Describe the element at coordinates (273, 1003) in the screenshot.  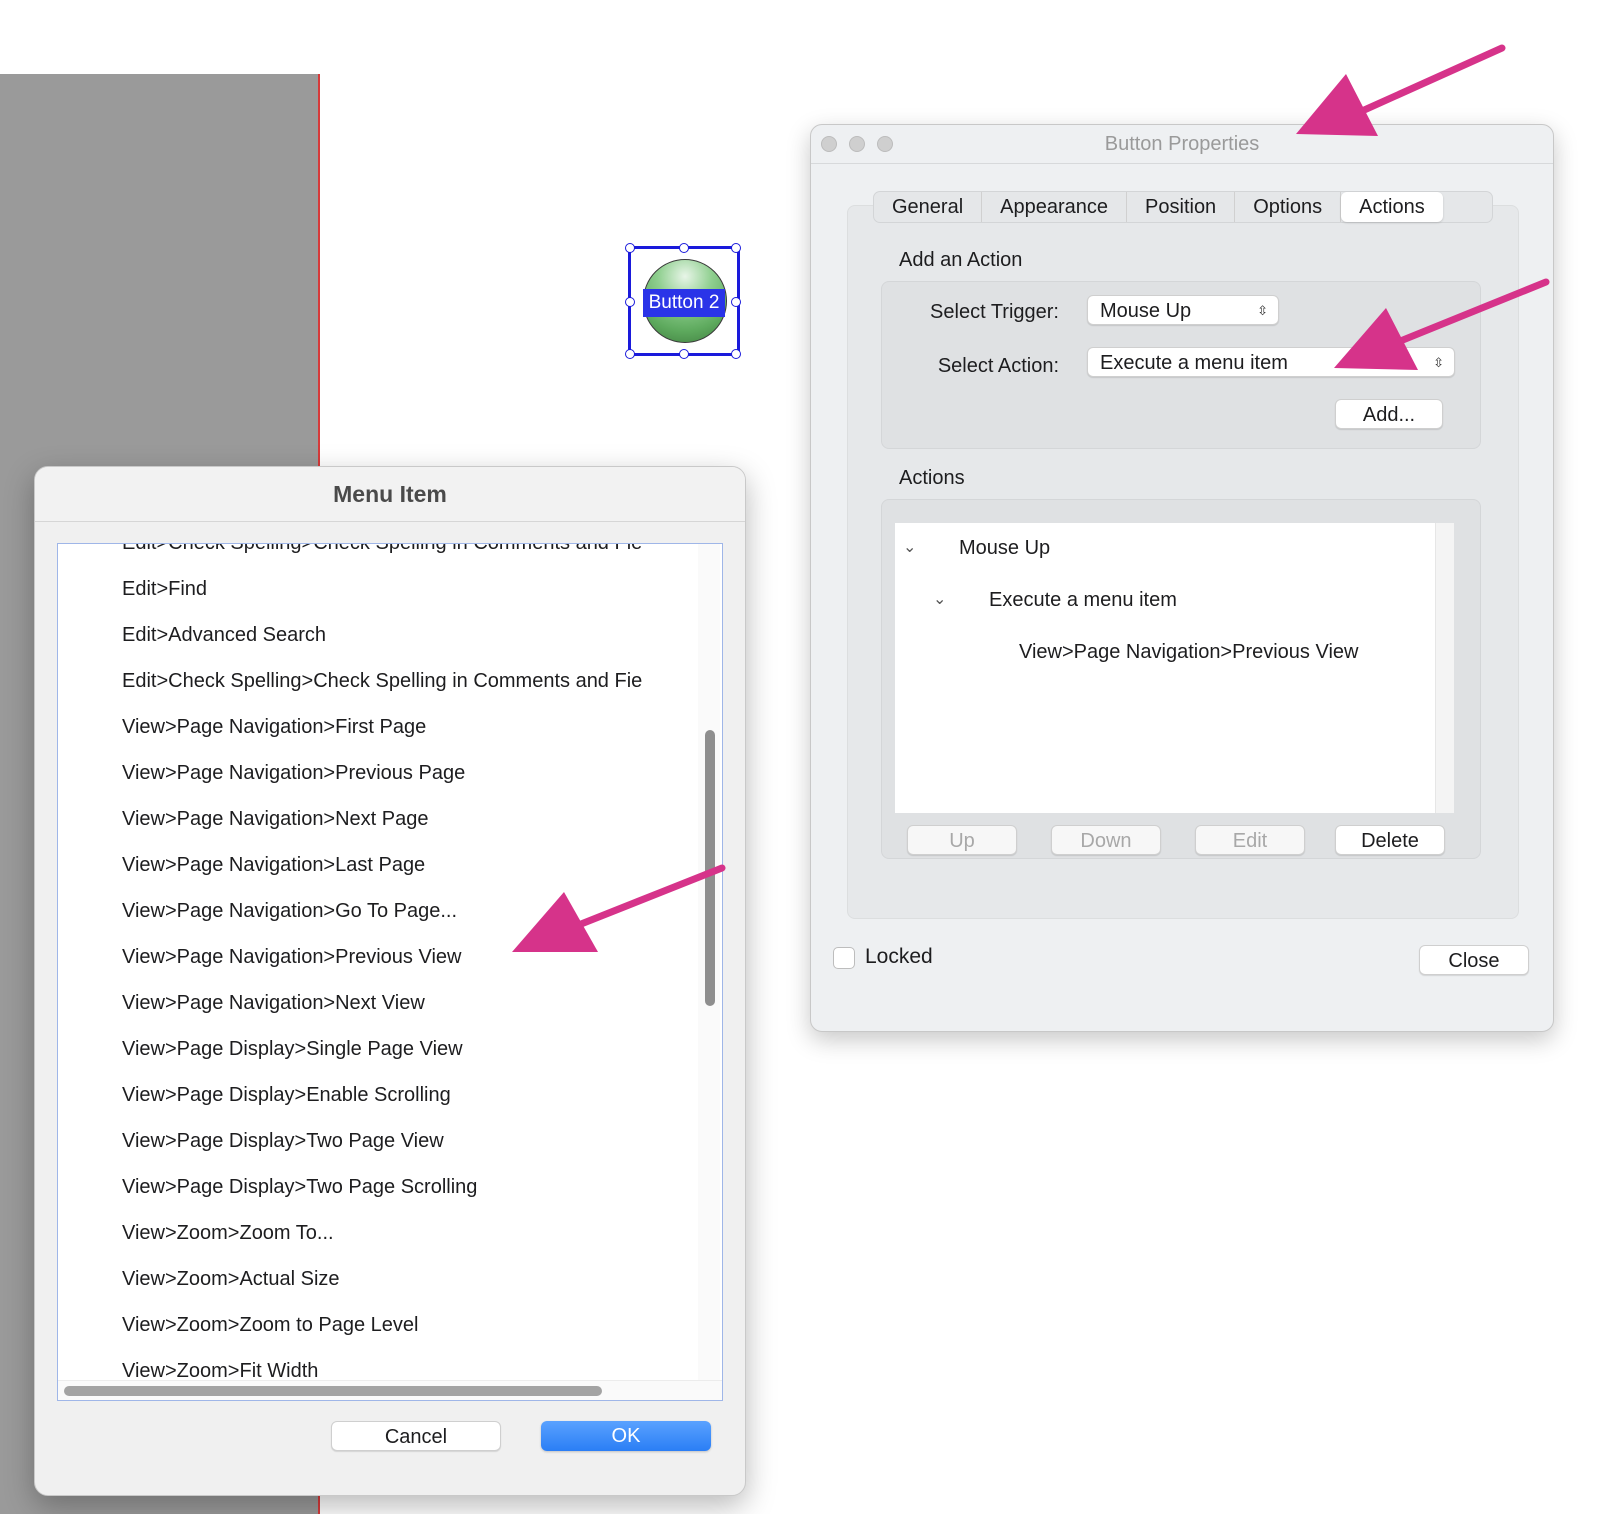
I see `list-item: View>Page Navigation>Next View` at that location.